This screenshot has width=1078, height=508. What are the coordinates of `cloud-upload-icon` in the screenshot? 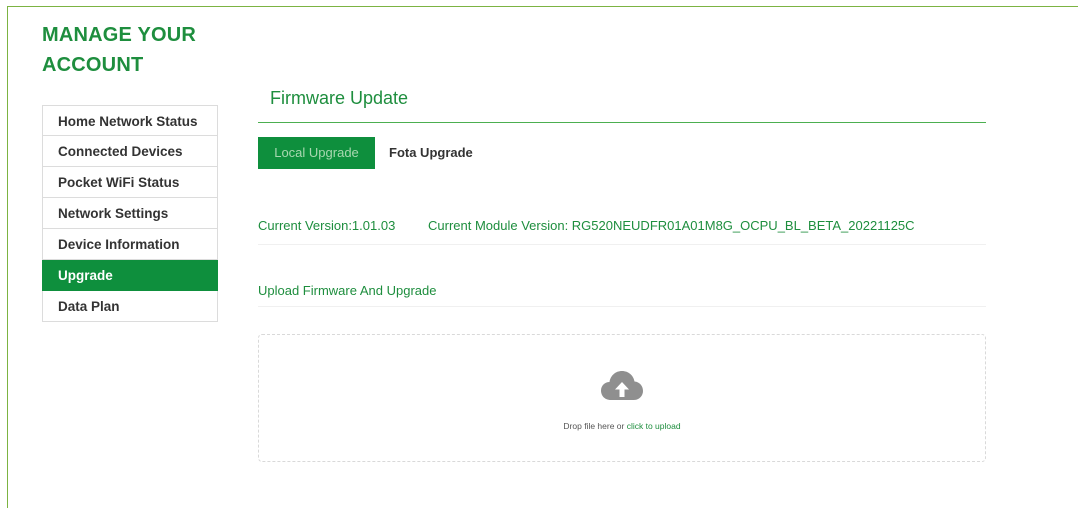 It's located at (622, 385).